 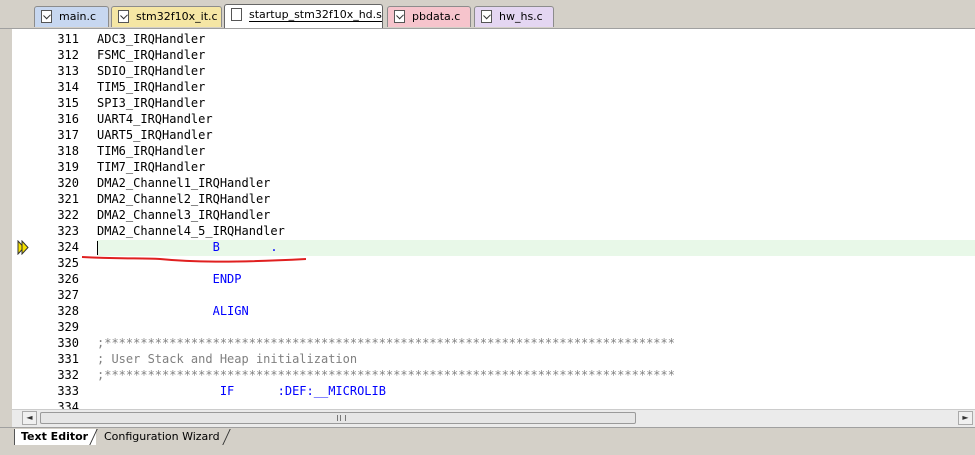 What do you see at coordinates (155, 135) in the screenshot?
I see `code-line: UART5_IRQHandler` at bounding box center [155, 135].